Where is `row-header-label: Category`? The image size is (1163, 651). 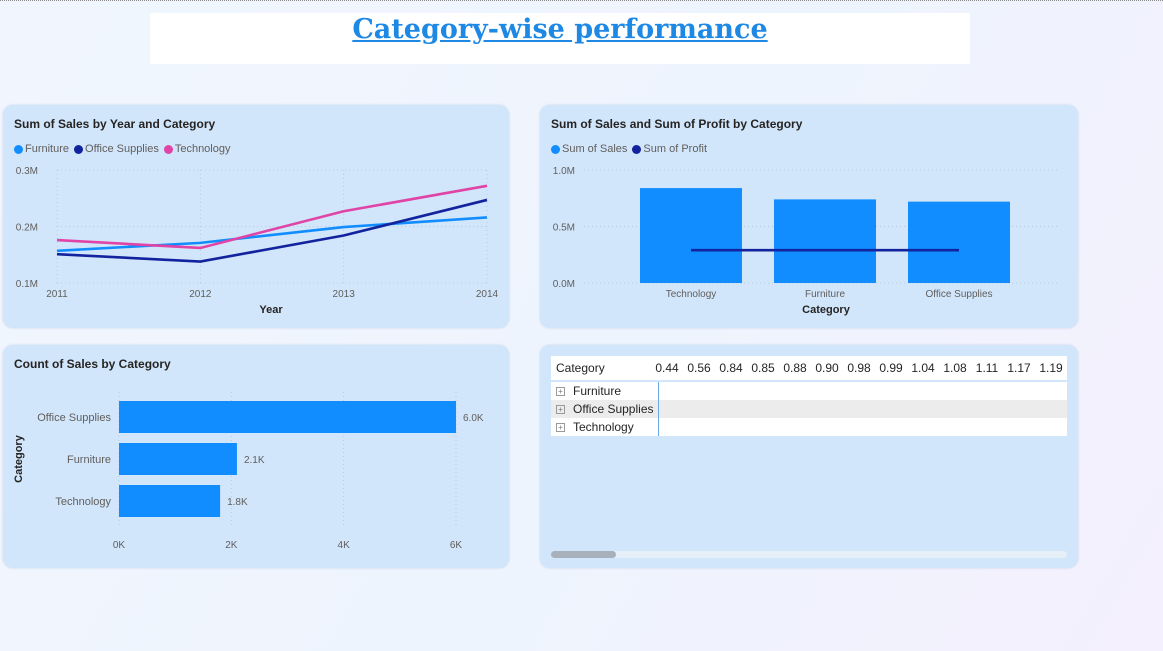 row-header-label: Category is located at coordinates (580, 368).